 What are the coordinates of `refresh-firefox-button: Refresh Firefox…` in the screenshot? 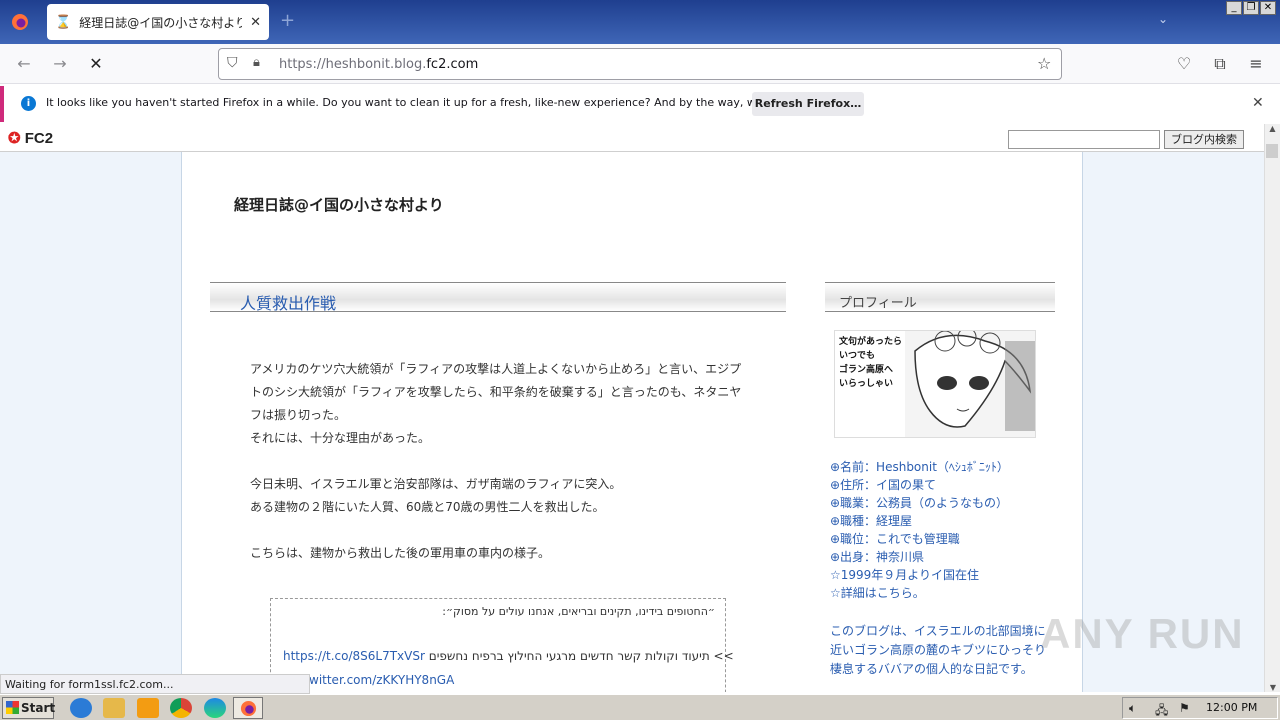 It's located at (808, 104).